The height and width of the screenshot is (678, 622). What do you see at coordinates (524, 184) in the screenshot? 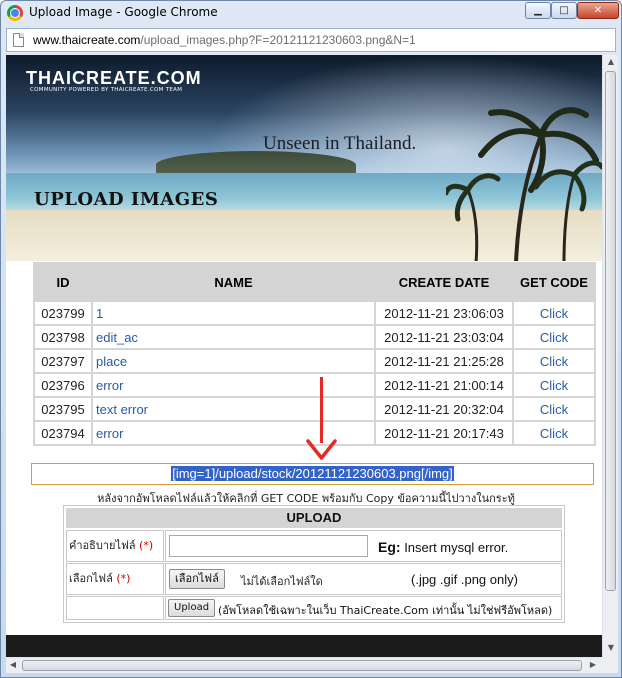
I see `palm-trees-icon` at bounding box center [524, 184].